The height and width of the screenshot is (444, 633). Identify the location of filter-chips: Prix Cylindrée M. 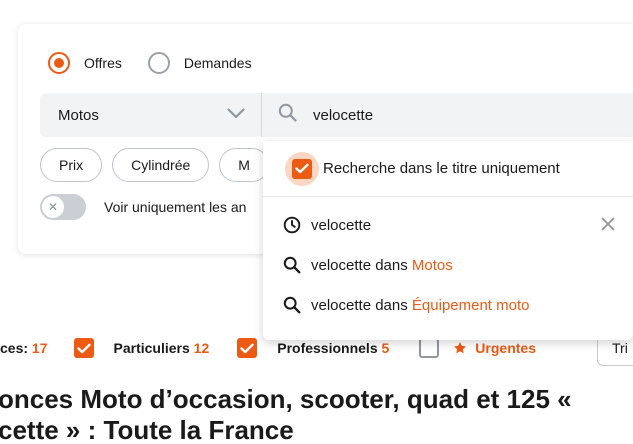
(159, 165).